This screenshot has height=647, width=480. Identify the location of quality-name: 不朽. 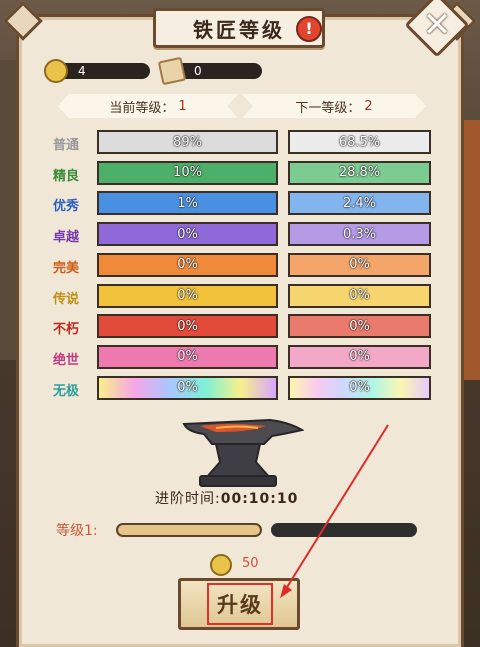
(65, 330).